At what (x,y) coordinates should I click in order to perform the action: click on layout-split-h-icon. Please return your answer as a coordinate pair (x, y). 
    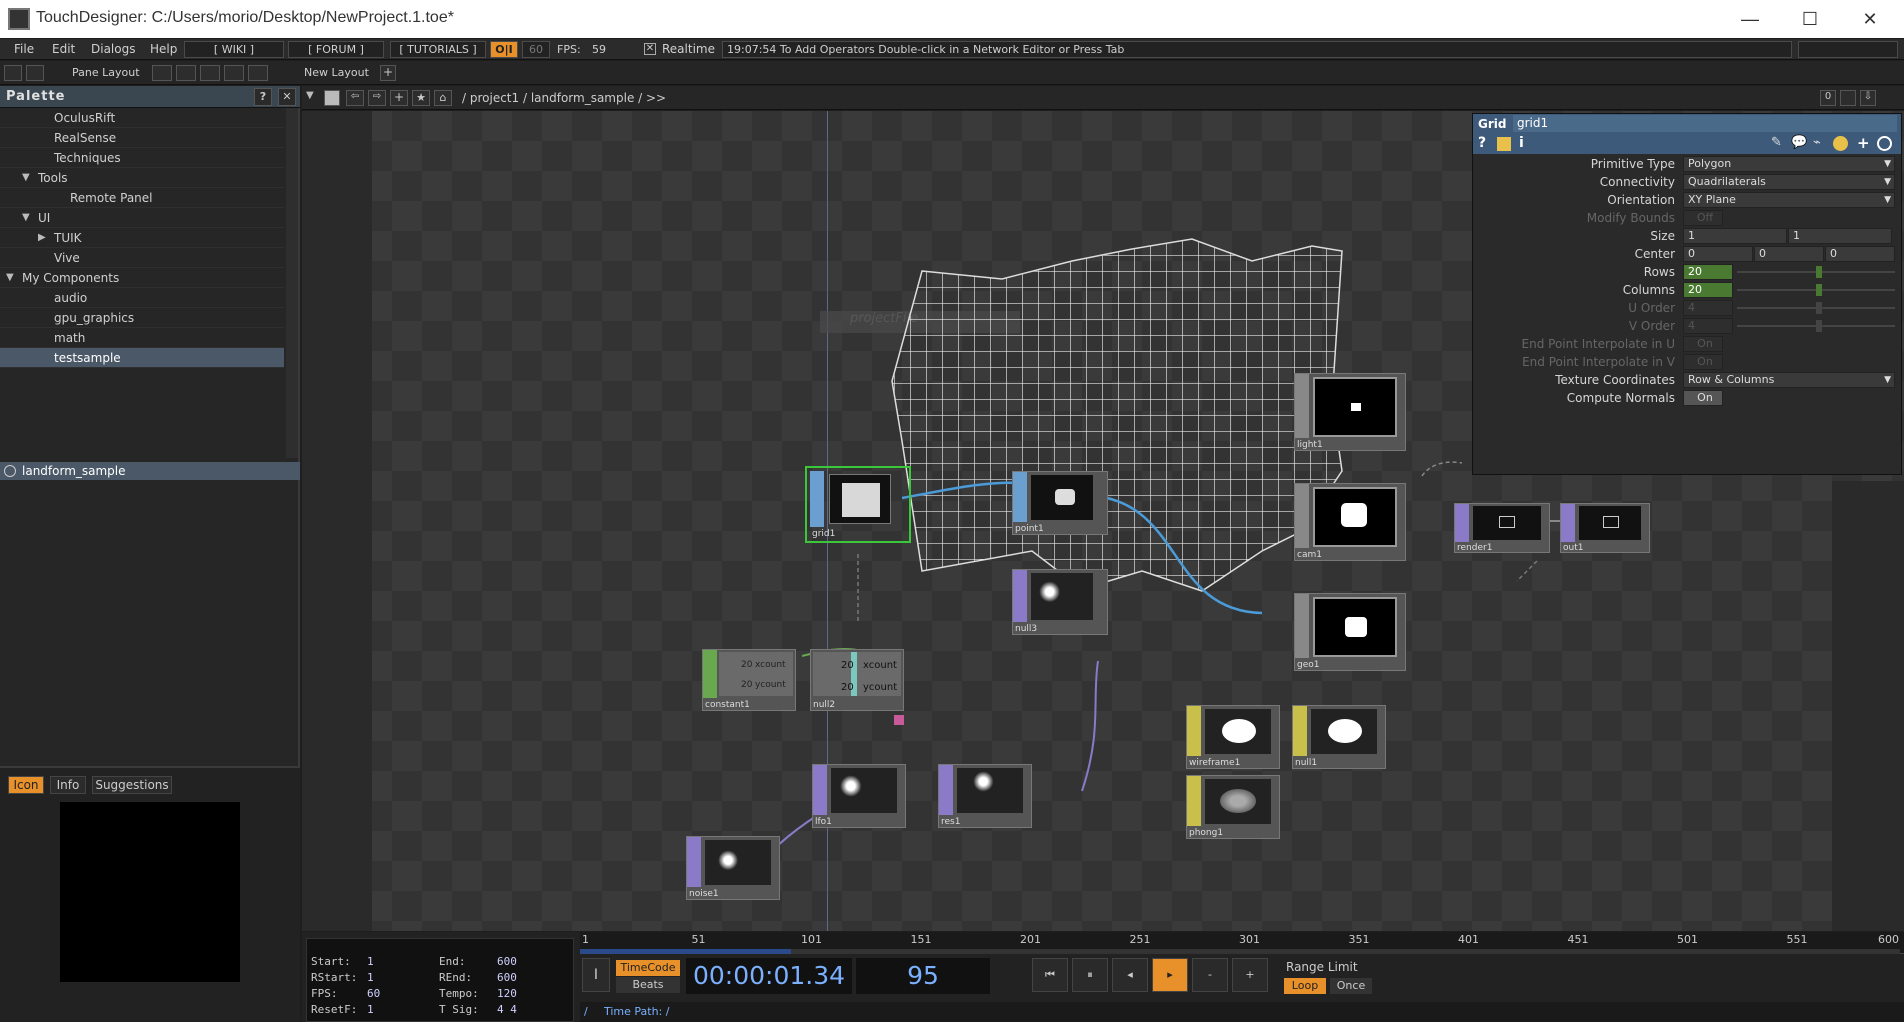
    Looking at the image, I should click on (210, 73).